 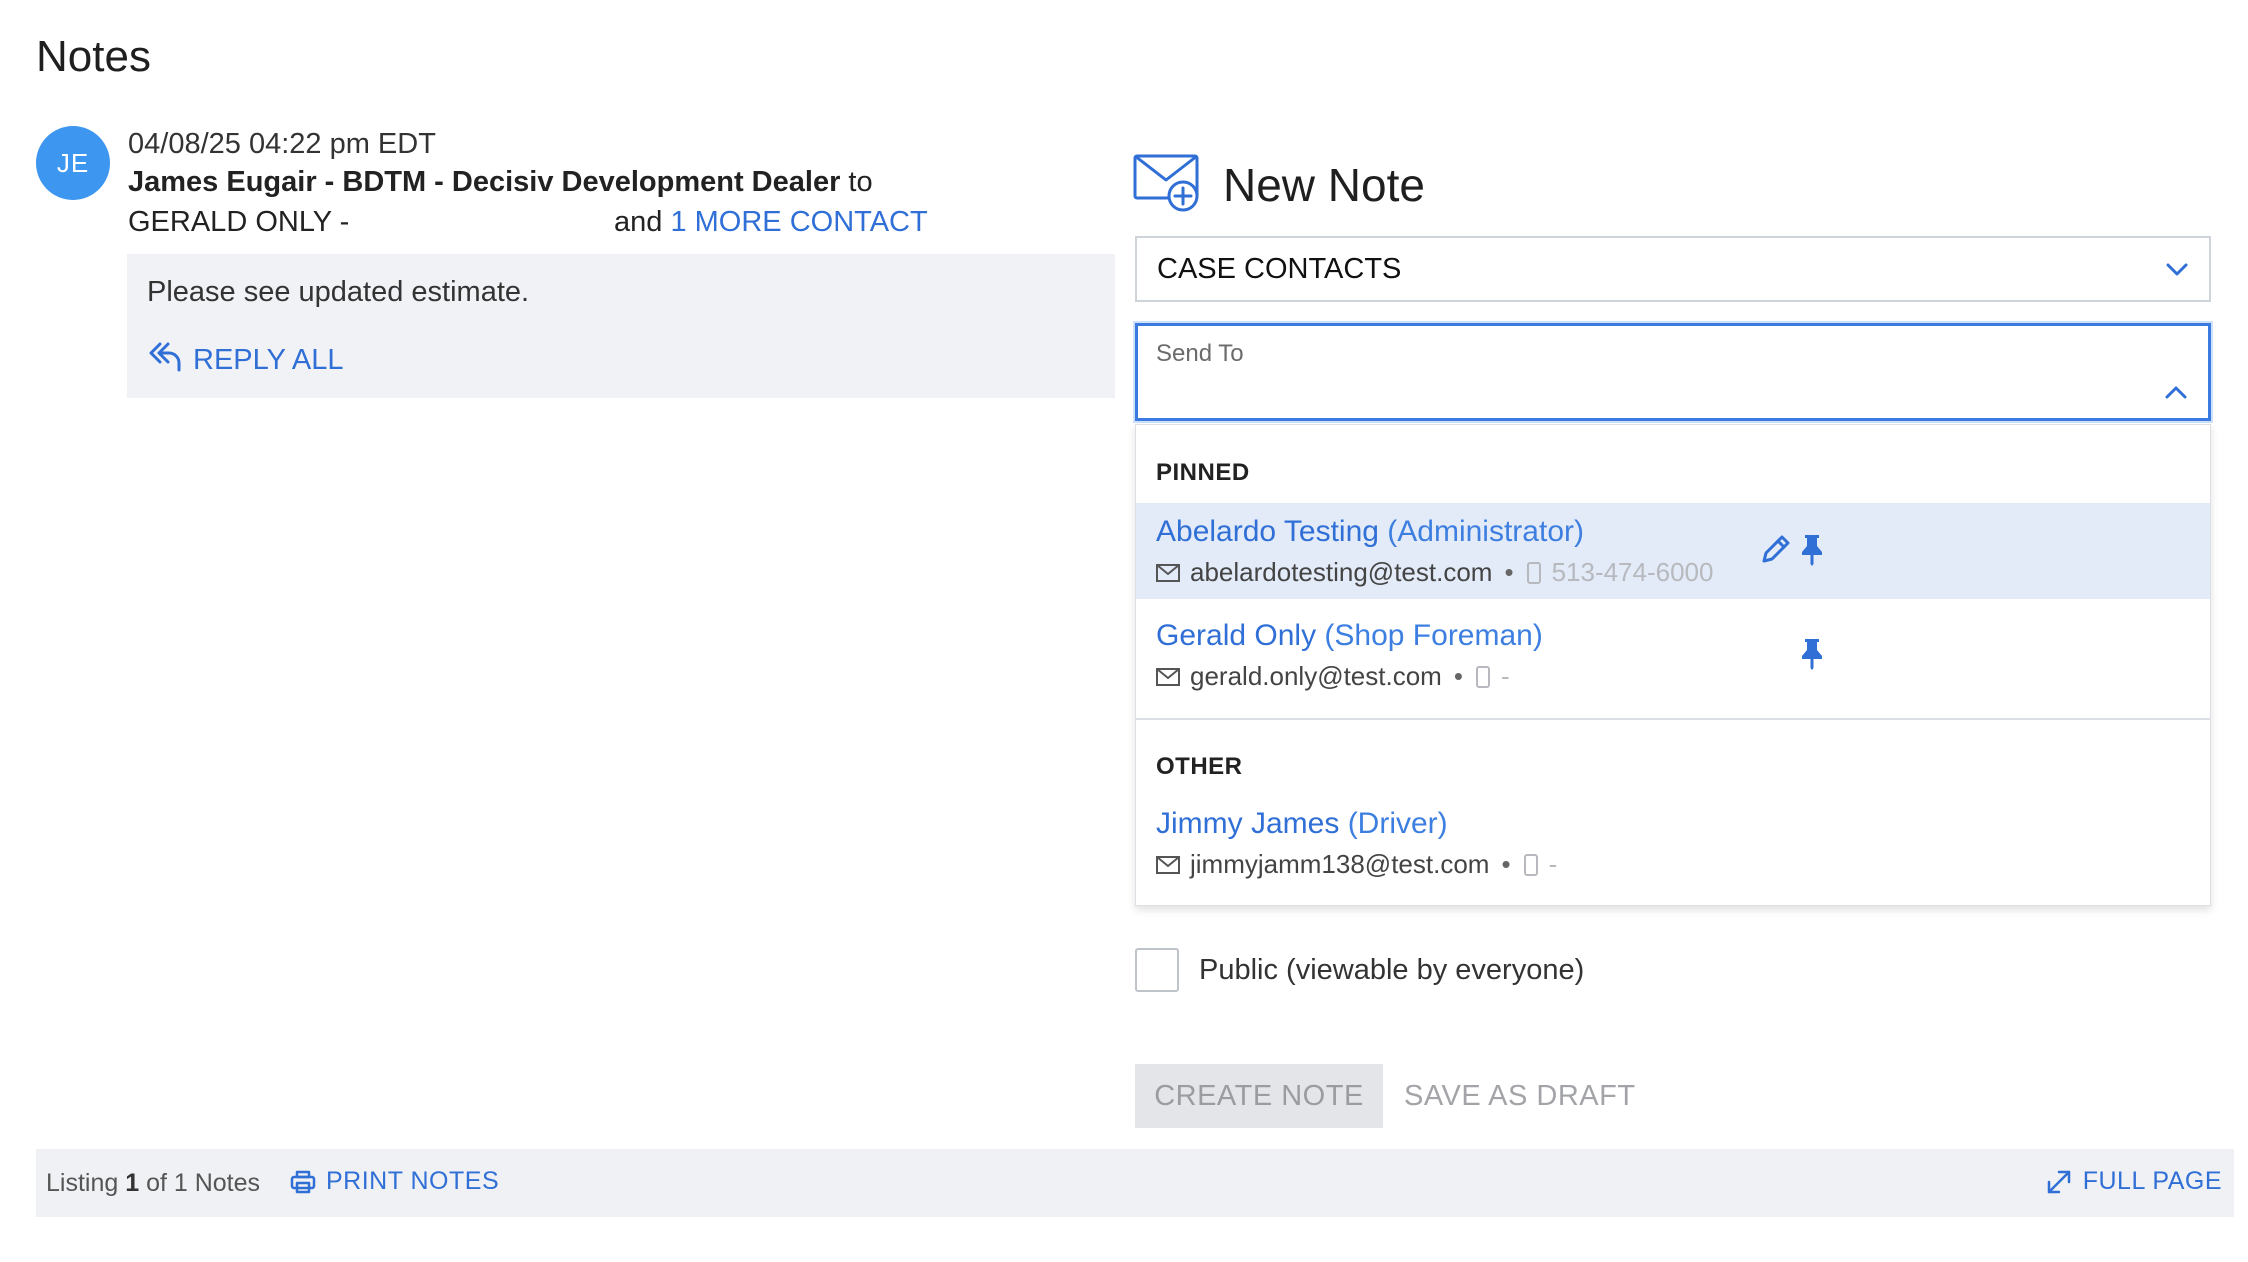 I want to click on public-option: Public (viewable by everyone), so click(x=1359, y=970).